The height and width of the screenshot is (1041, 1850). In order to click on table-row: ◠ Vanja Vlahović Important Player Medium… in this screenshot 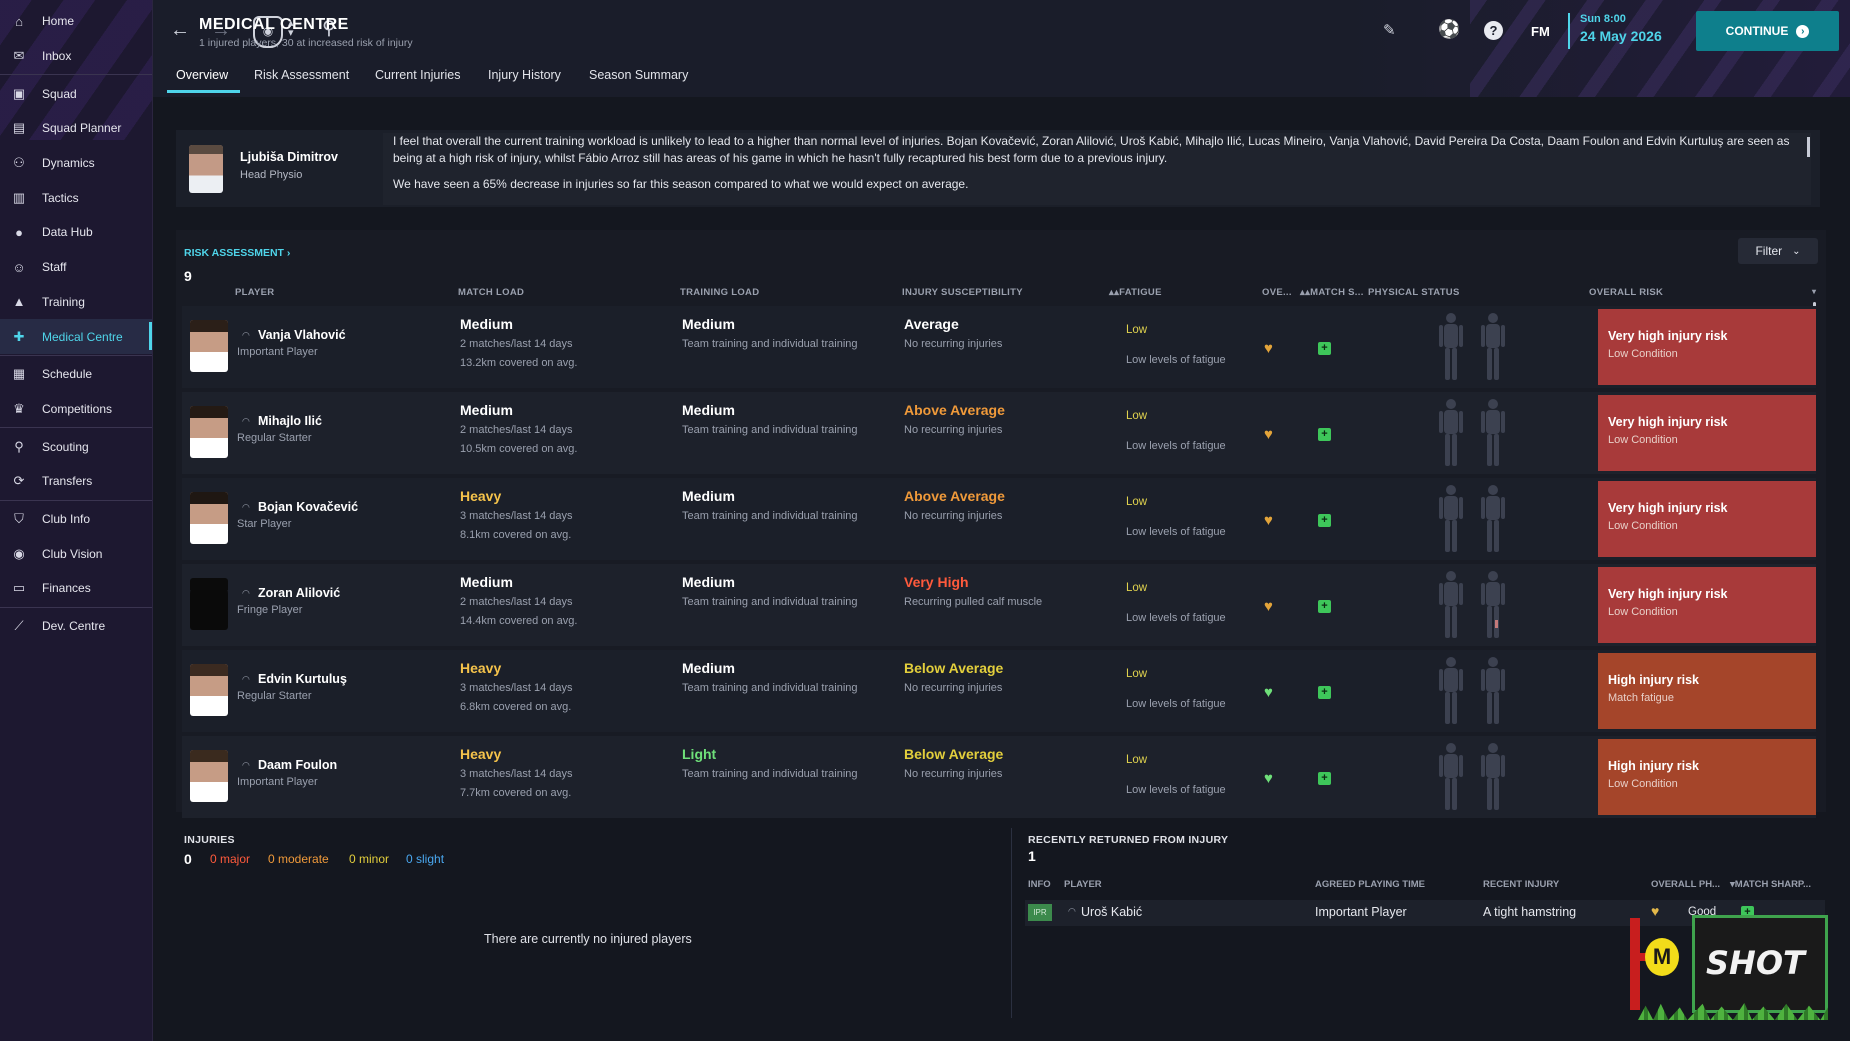, I will do `click(999, 347)`.